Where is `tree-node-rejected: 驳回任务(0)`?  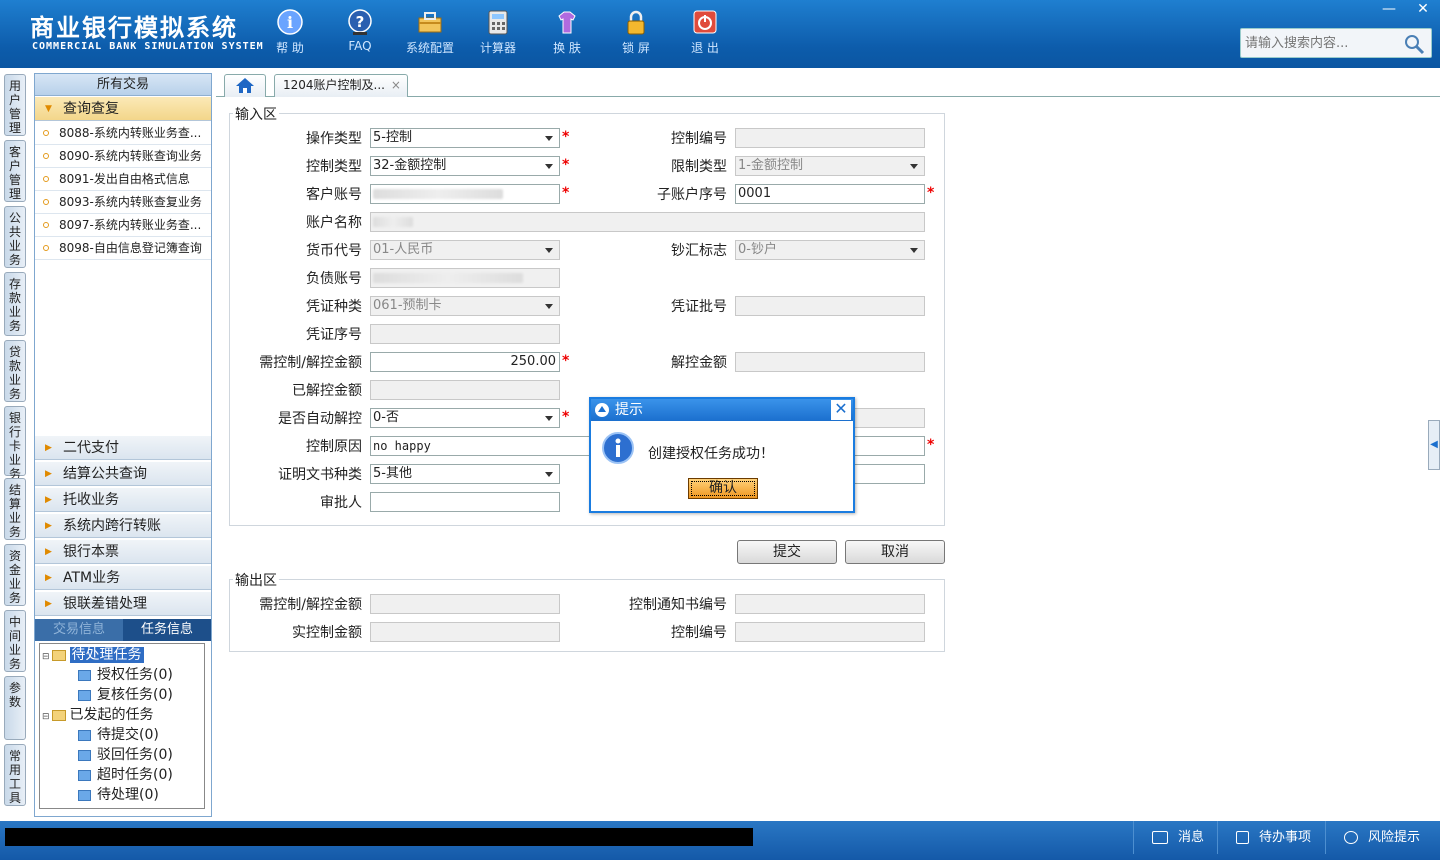
tree-node-rejected: 驳回任务(0) is located at coordinates (125, 755).